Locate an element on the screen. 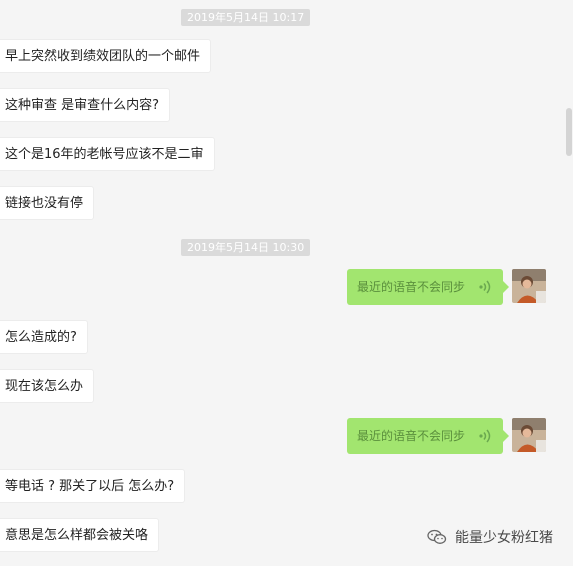  timestamp: 2019年5月14日 10:30 is located at coordinates (246, 247).